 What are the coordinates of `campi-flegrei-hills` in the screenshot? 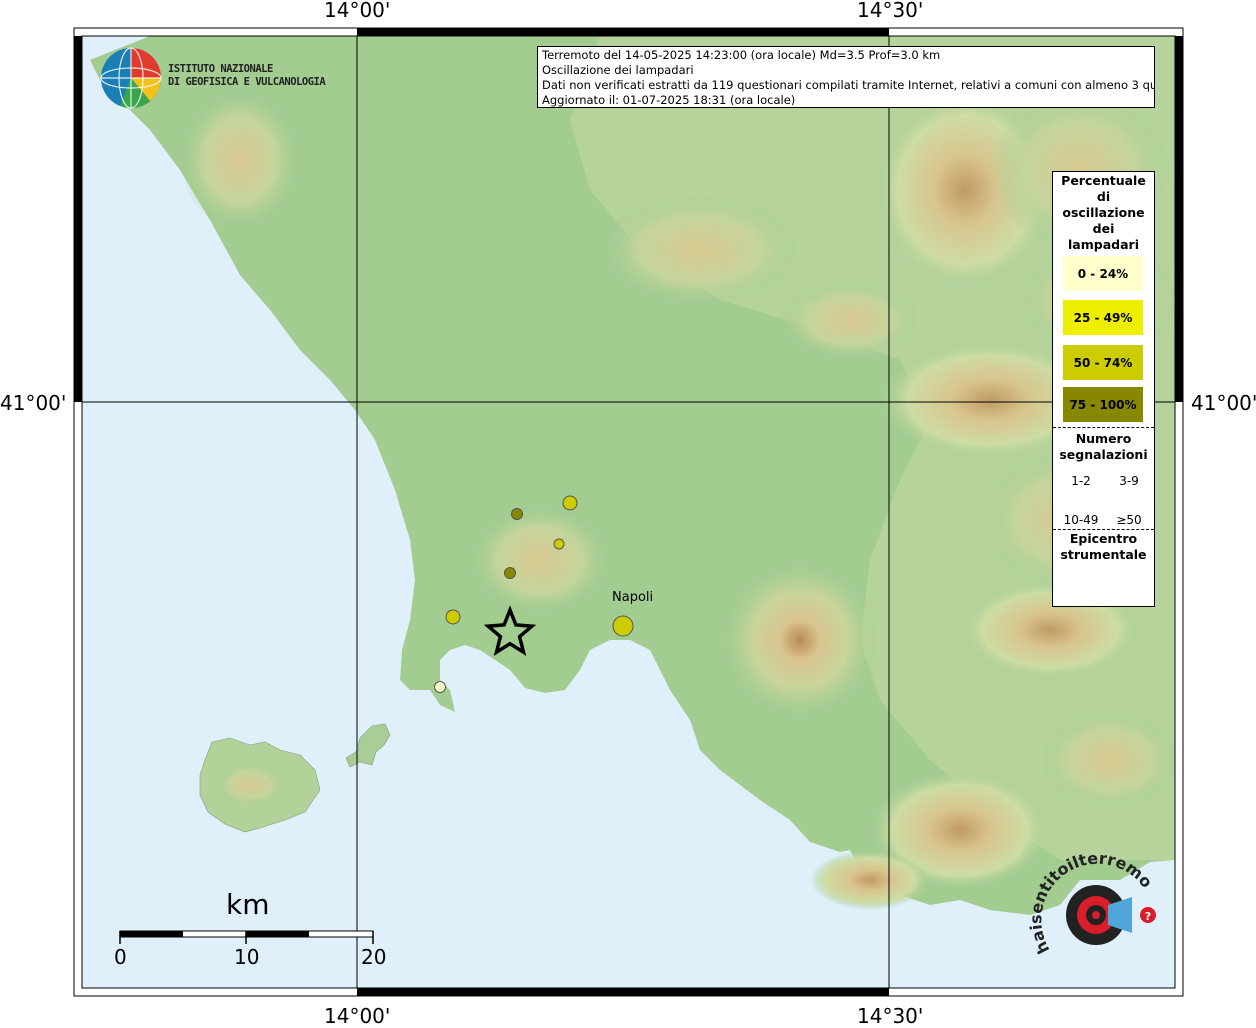 It's located at (540, 560).